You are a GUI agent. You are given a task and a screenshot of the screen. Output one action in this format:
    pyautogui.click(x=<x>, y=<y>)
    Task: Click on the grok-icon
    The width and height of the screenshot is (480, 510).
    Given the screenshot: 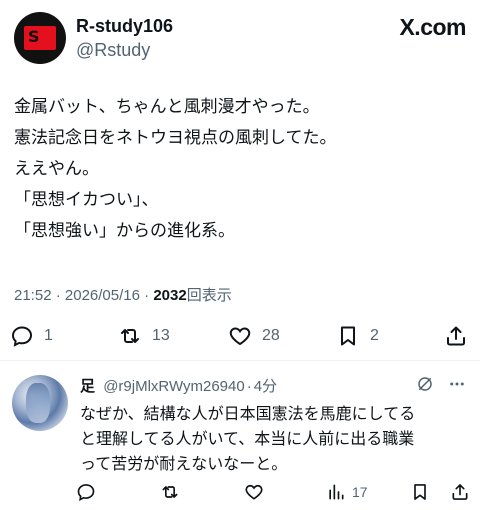 What is the action you would take?
    pyautogui.click(x=425, y=384)
    